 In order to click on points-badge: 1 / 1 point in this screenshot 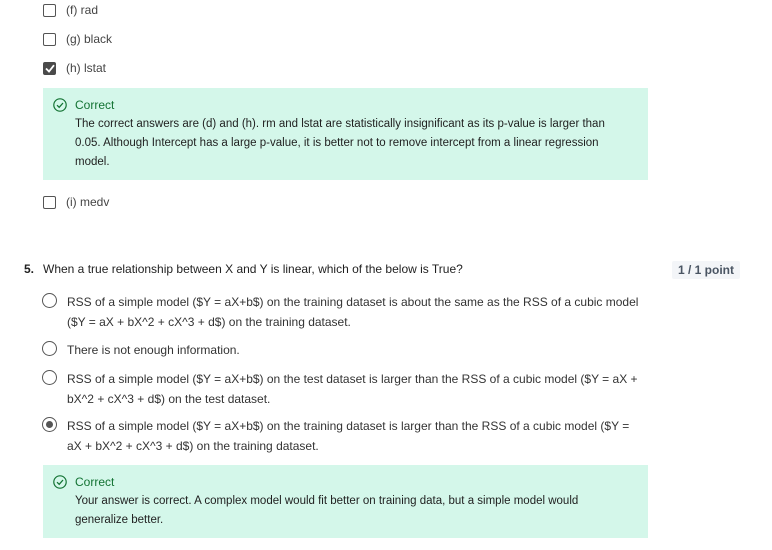, I will do `click(706, 270)`.